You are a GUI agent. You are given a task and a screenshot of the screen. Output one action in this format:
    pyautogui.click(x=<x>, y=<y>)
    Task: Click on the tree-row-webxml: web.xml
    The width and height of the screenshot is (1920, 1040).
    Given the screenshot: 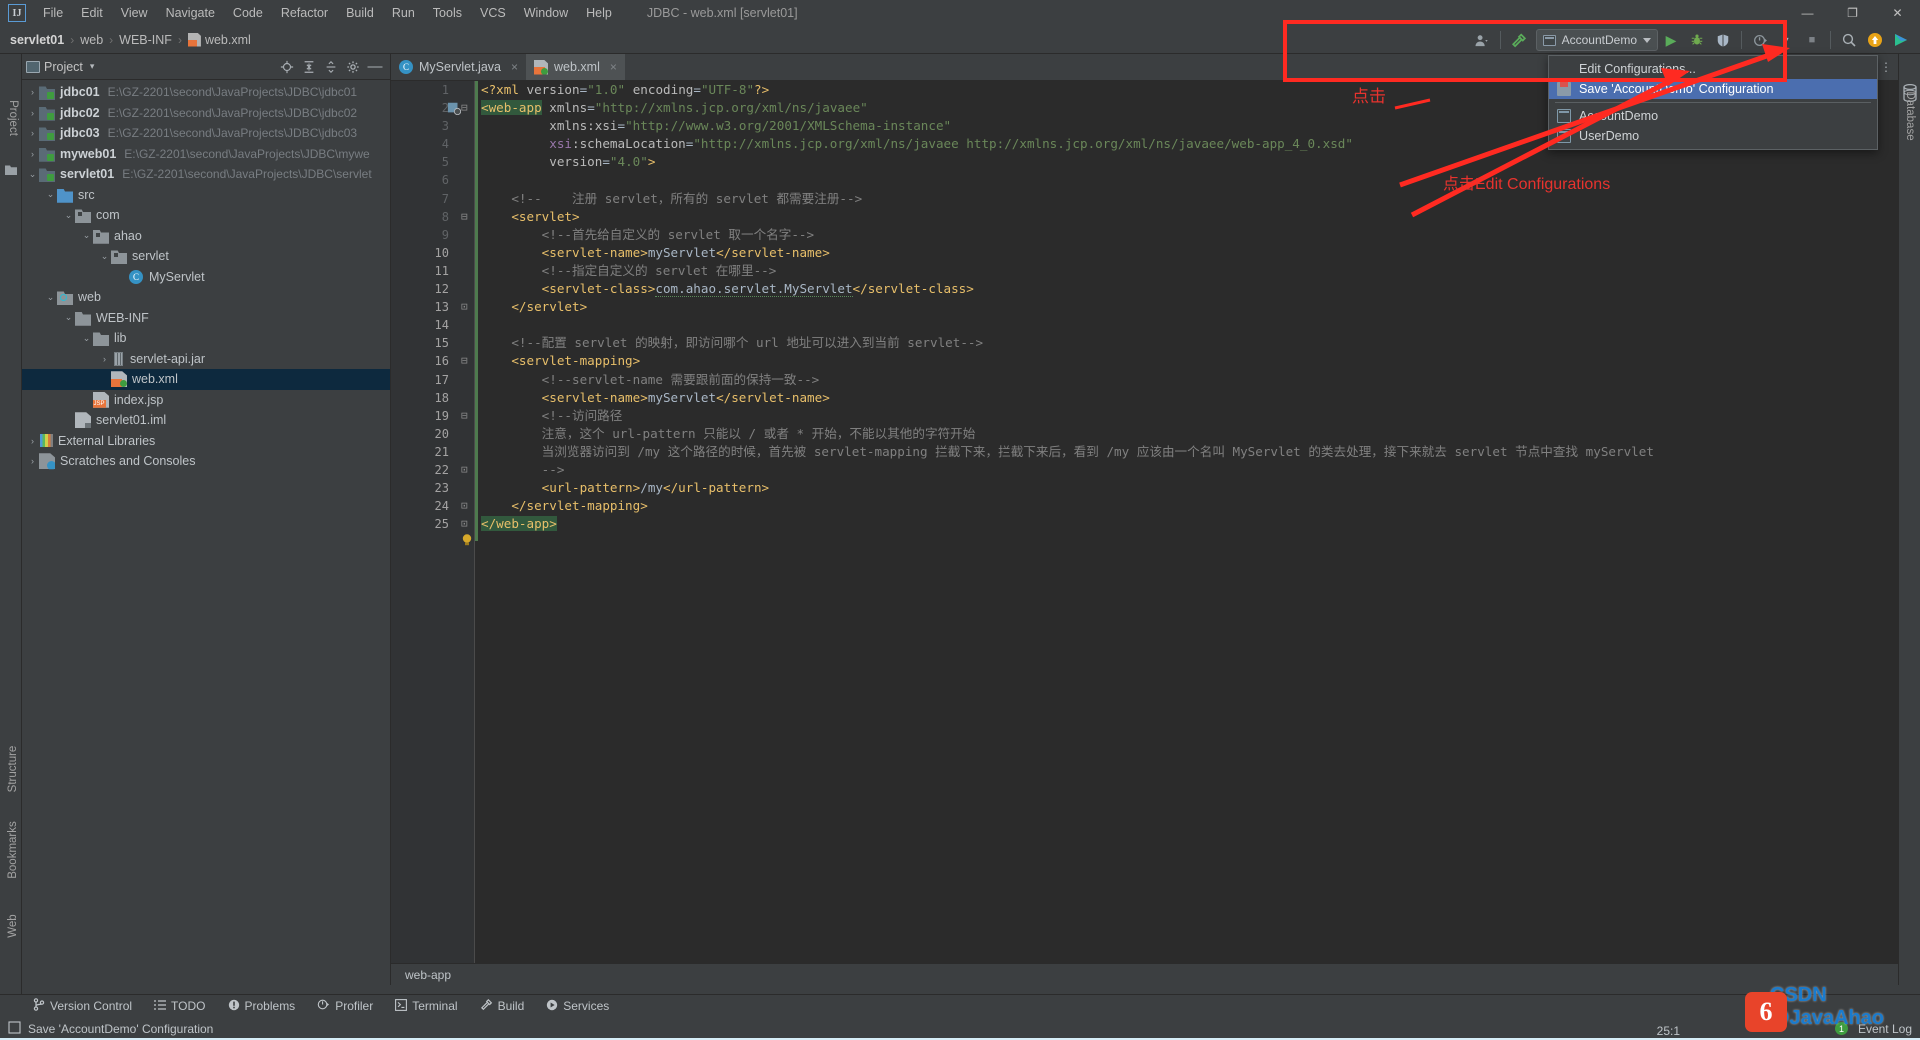 What is the action you would take?
    pyautogui.click(x=206, y=379)
    